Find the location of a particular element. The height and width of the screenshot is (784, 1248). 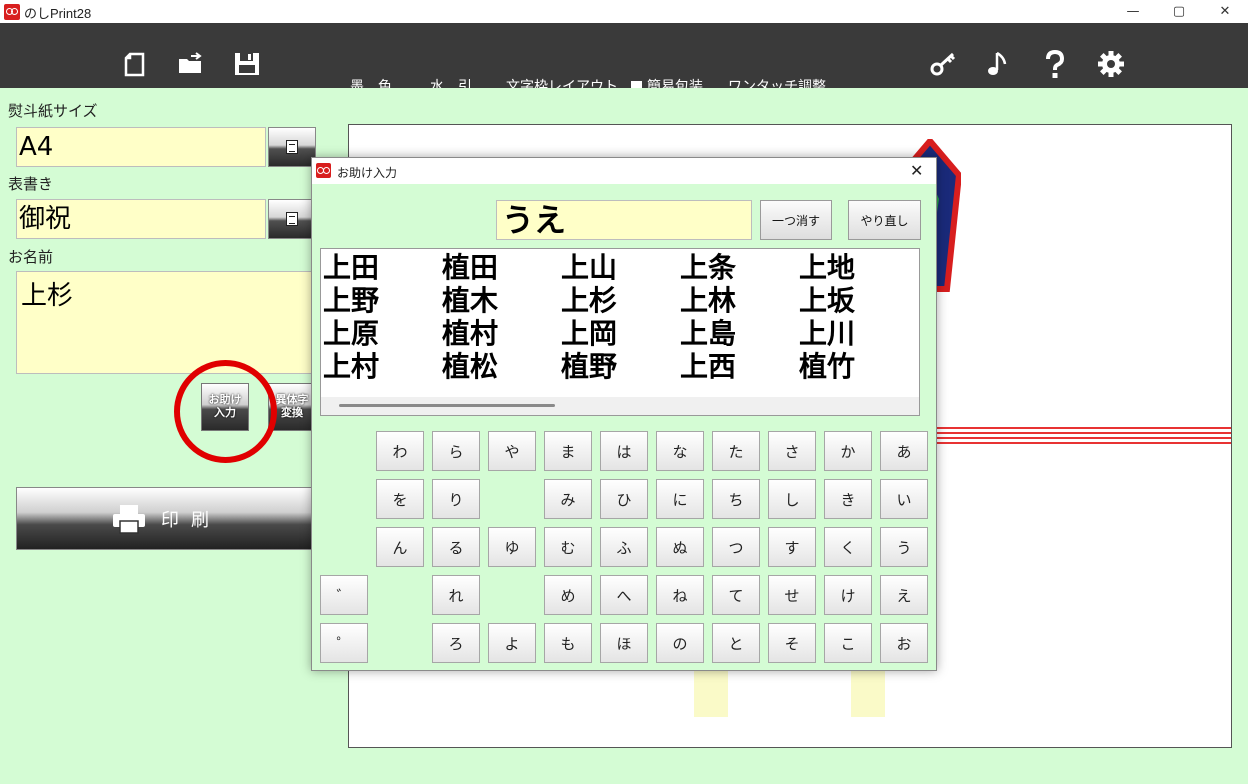

kana-key: へ is located at coordinates (624, 595).